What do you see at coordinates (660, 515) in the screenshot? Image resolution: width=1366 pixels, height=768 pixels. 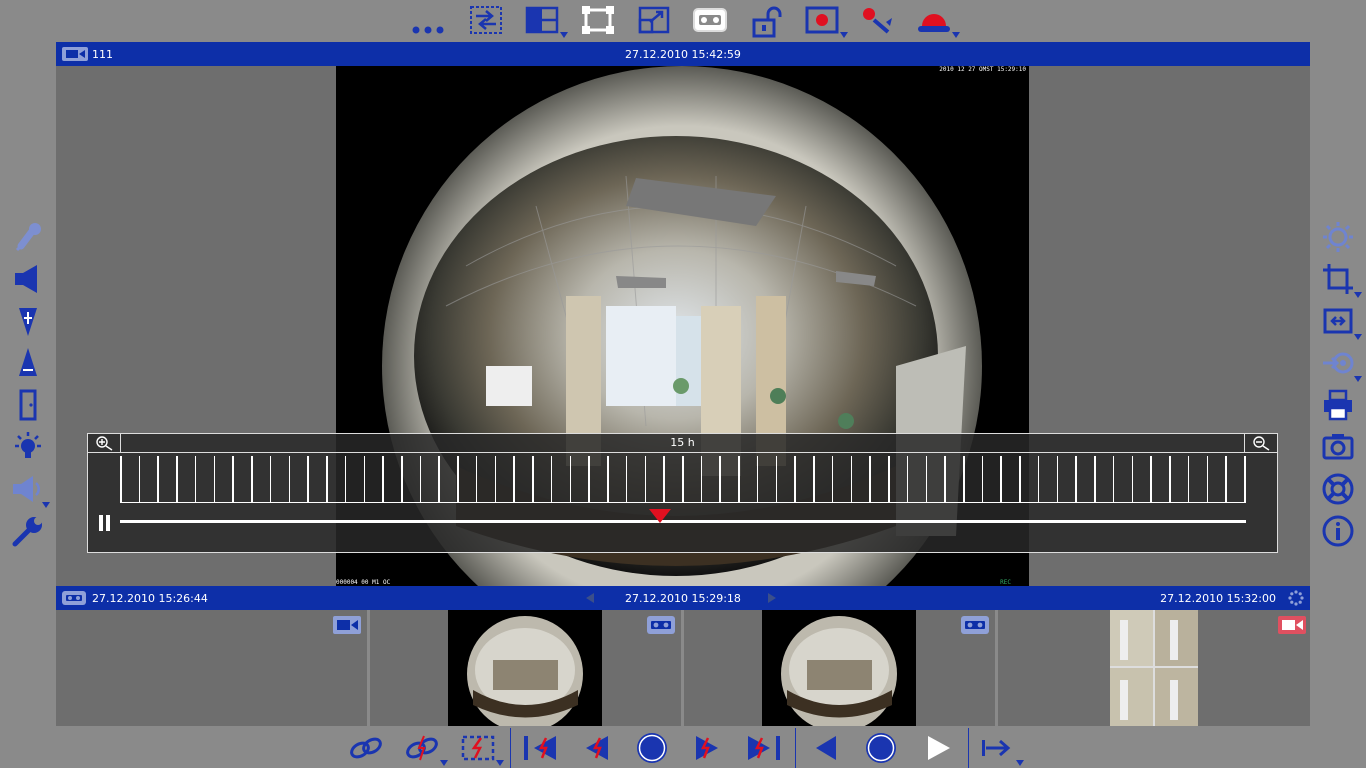 I see `timeline-position-marker` at bounding box center [660, 515].